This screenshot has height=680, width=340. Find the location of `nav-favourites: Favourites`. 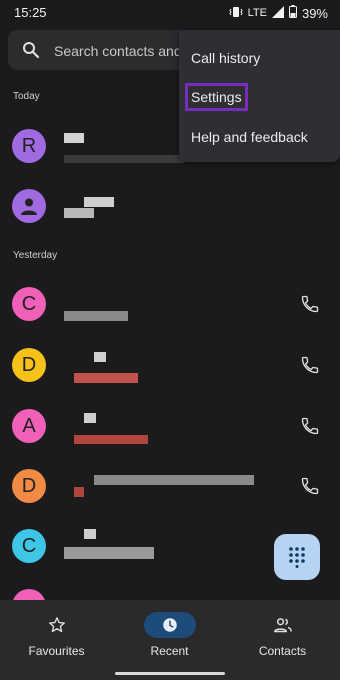

nav-favourites: Favourites is located at coordinates (56, 635).